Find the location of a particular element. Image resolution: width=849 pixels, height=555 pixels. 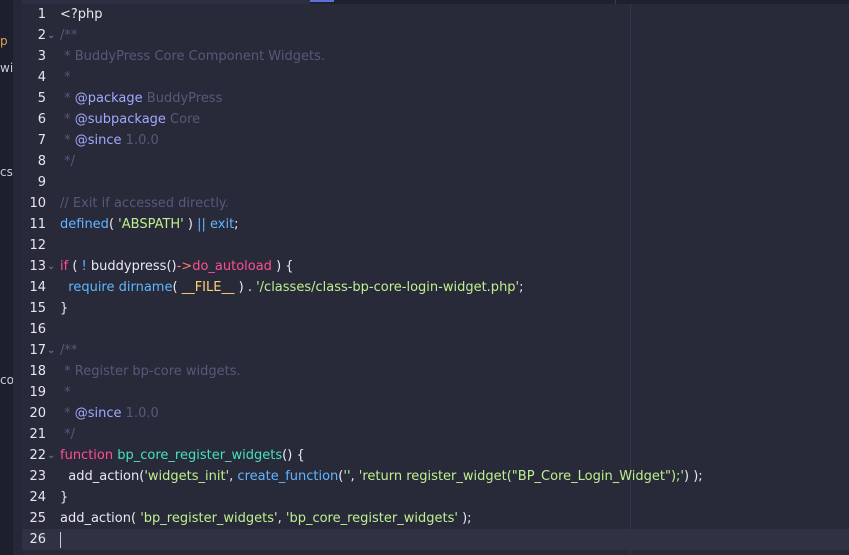

line-number: 14 is located at coordinates (34, 287).